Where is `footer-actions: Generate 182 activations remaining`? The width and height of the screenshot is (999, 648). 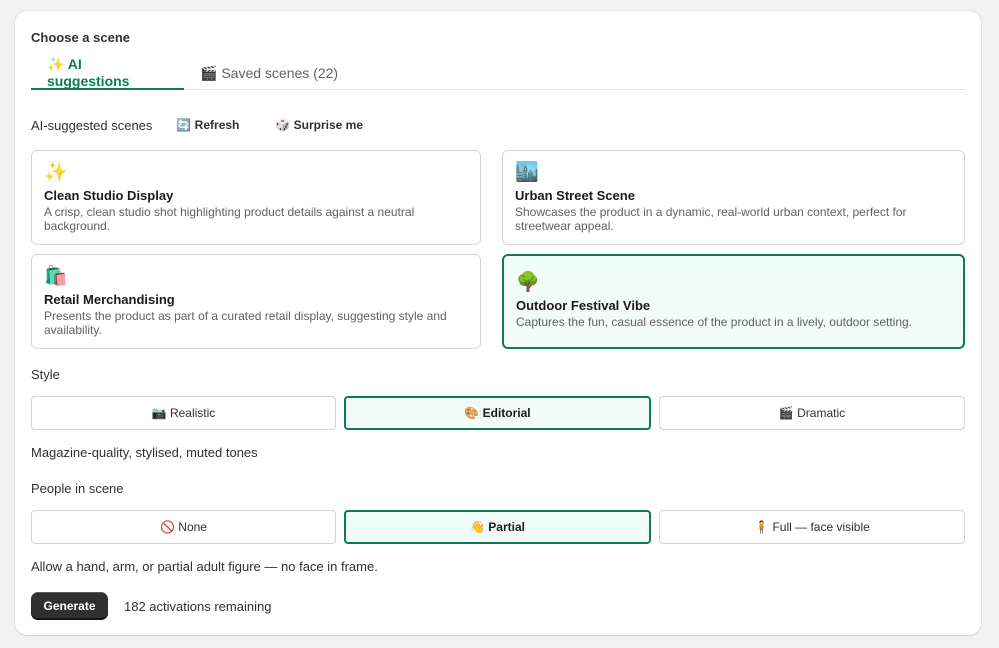
footer-actions: Generate 182 activations remaining is located at coordinates (151, 606).